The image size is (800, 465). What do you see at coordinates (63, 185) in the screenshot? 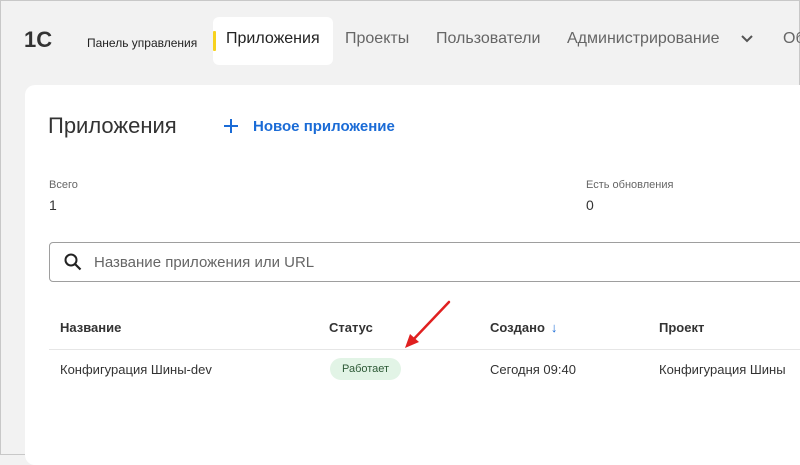
I see `stat-total-label: Всего` at bounding box center [63, 185].